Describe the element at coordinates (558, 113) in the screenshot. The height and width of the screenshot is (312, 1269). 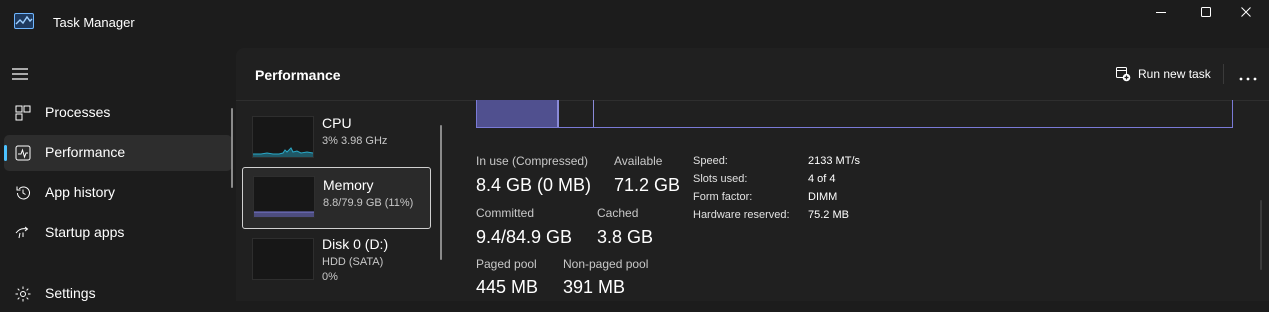
I see `composition-modified-segment` at that location.